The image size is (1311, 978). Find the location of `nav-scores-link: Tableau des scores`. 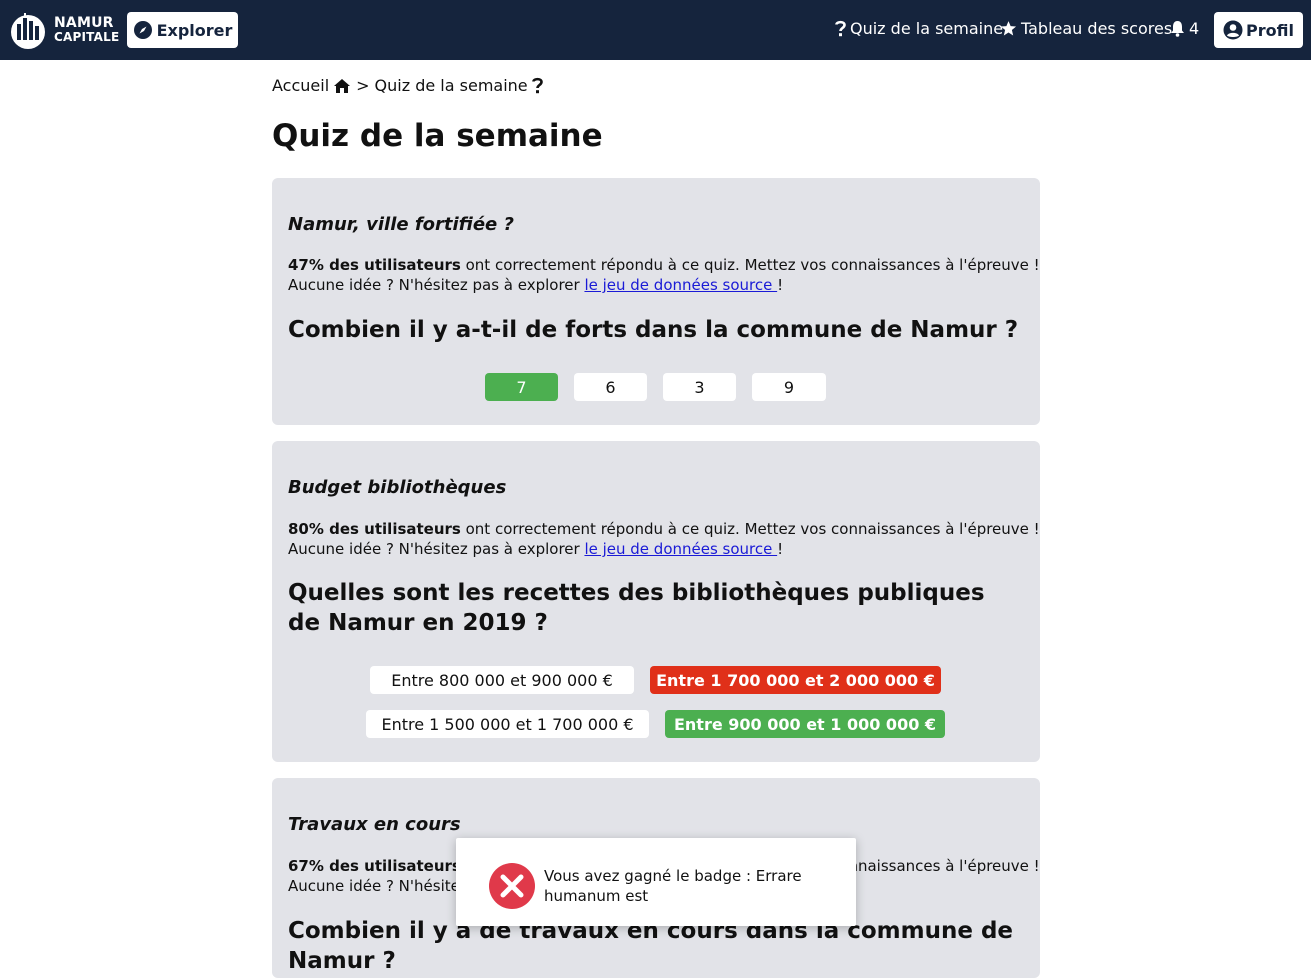

nav-scores-link: Tableau des scores is located at coordinates (1086, 28).